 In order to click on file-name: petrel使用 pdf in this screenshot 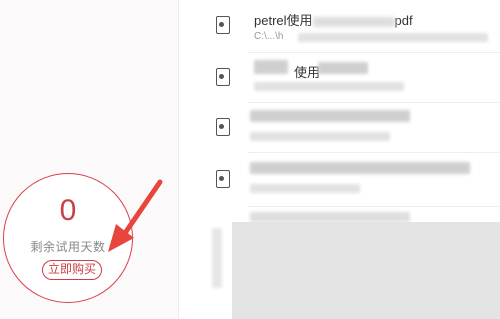, I will do `click(333, 20)`.